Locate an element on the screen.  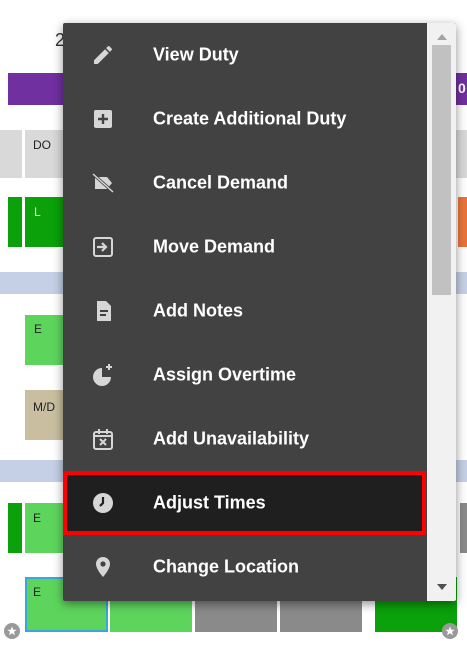
menu-item-assign-overtime: Assign Overtime is located at coordinates (244, 375).